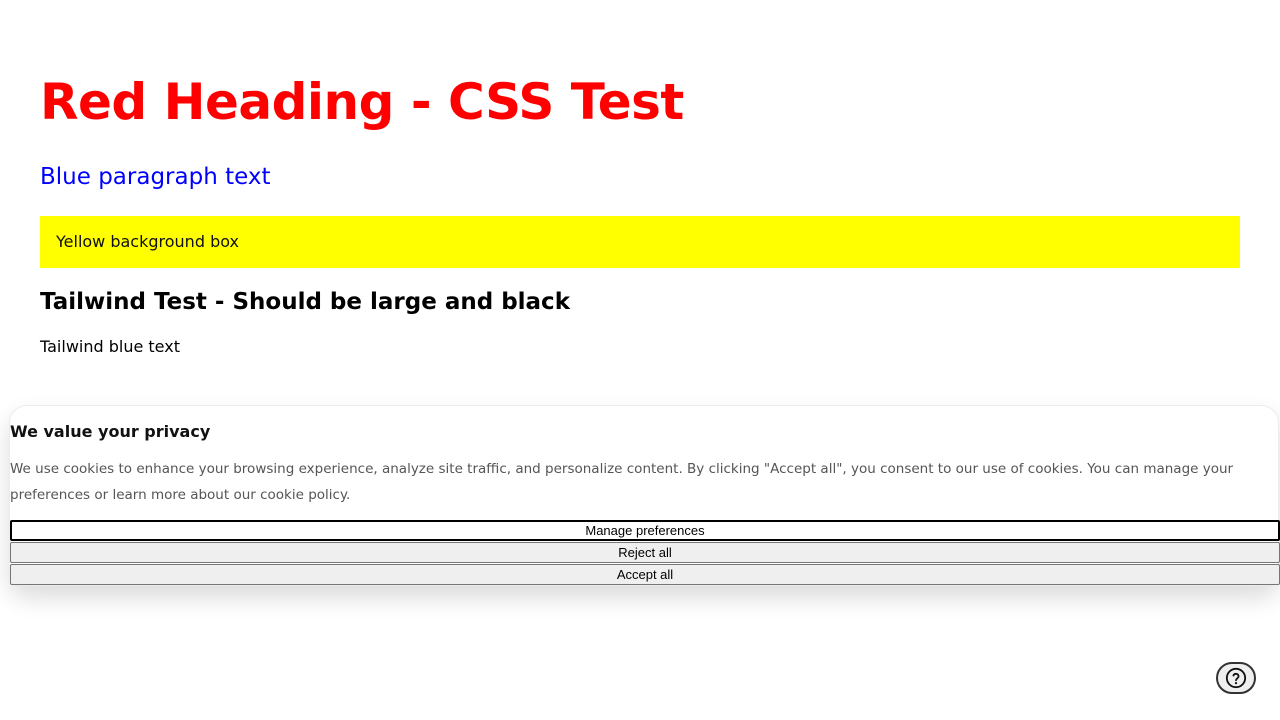 Image resolution: width=1280 pixels, height=720 pixels. I want to click on help-circle-icon, so click(1236, 678).